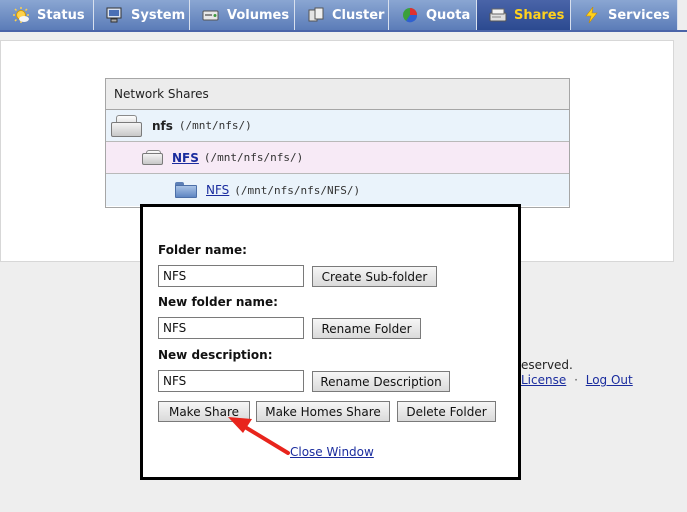 Image resolution: width=687 pixels, height=512 pixels. Describe the element at coordinates (609, 380) in the screenshot. I see `logout-link: Log Out` at that location.